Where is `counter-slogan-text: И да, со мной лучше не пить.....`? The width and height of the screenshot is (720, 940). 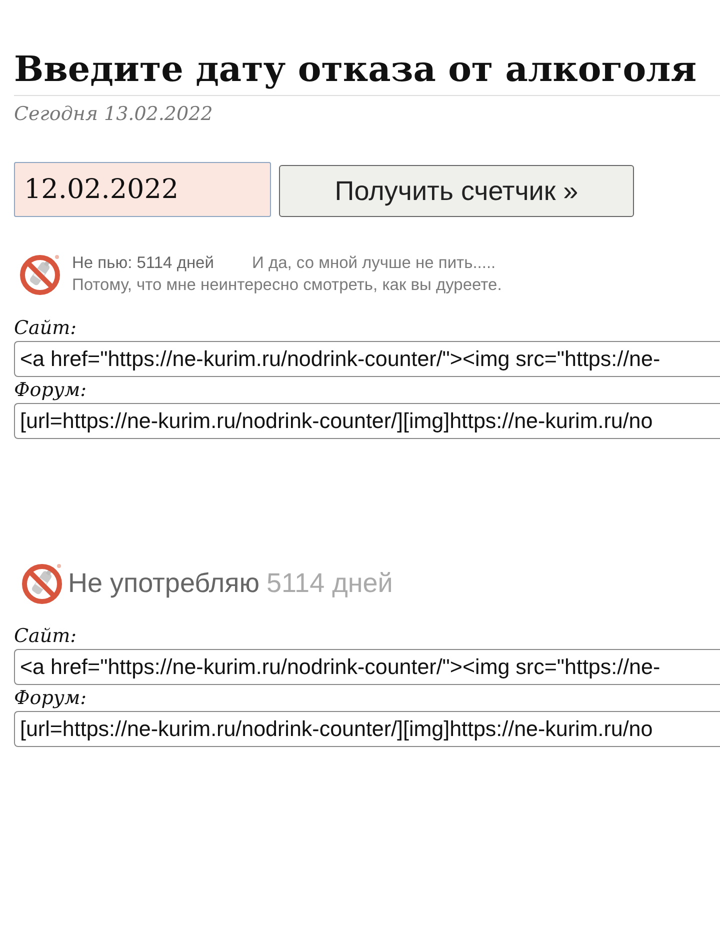
counter-slogan-text: И да, со мной лучше не пить..... is located at coordinates (374, 263).